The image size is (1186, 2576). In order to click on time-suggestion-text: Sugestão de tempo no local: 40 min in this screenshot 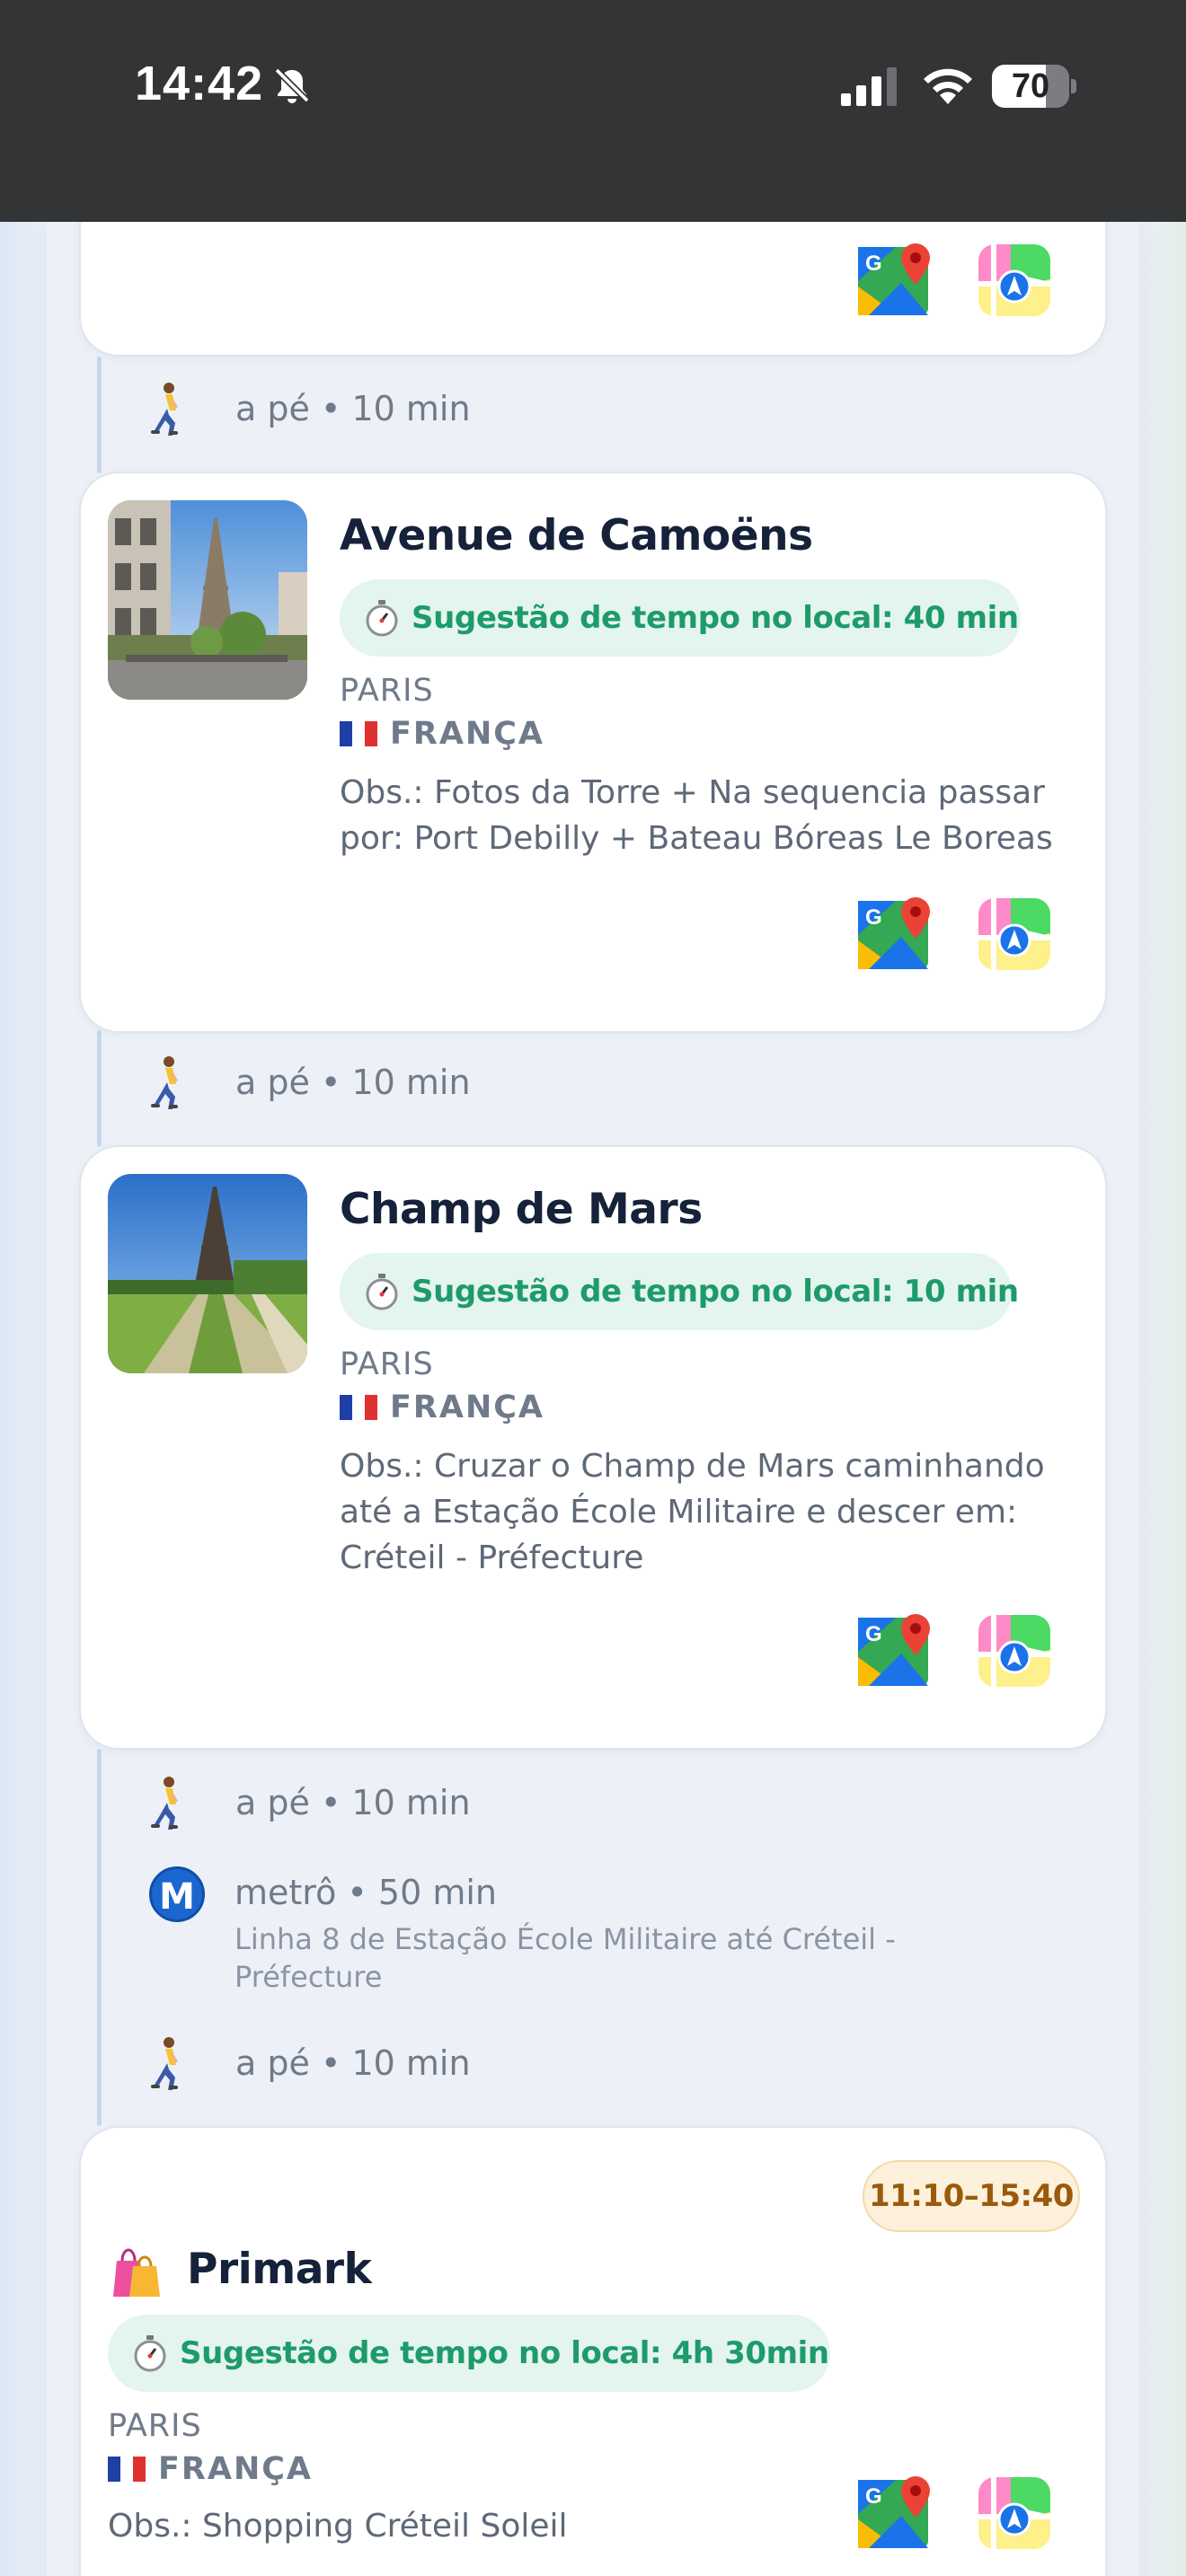, I will do `click(715, 618)`.